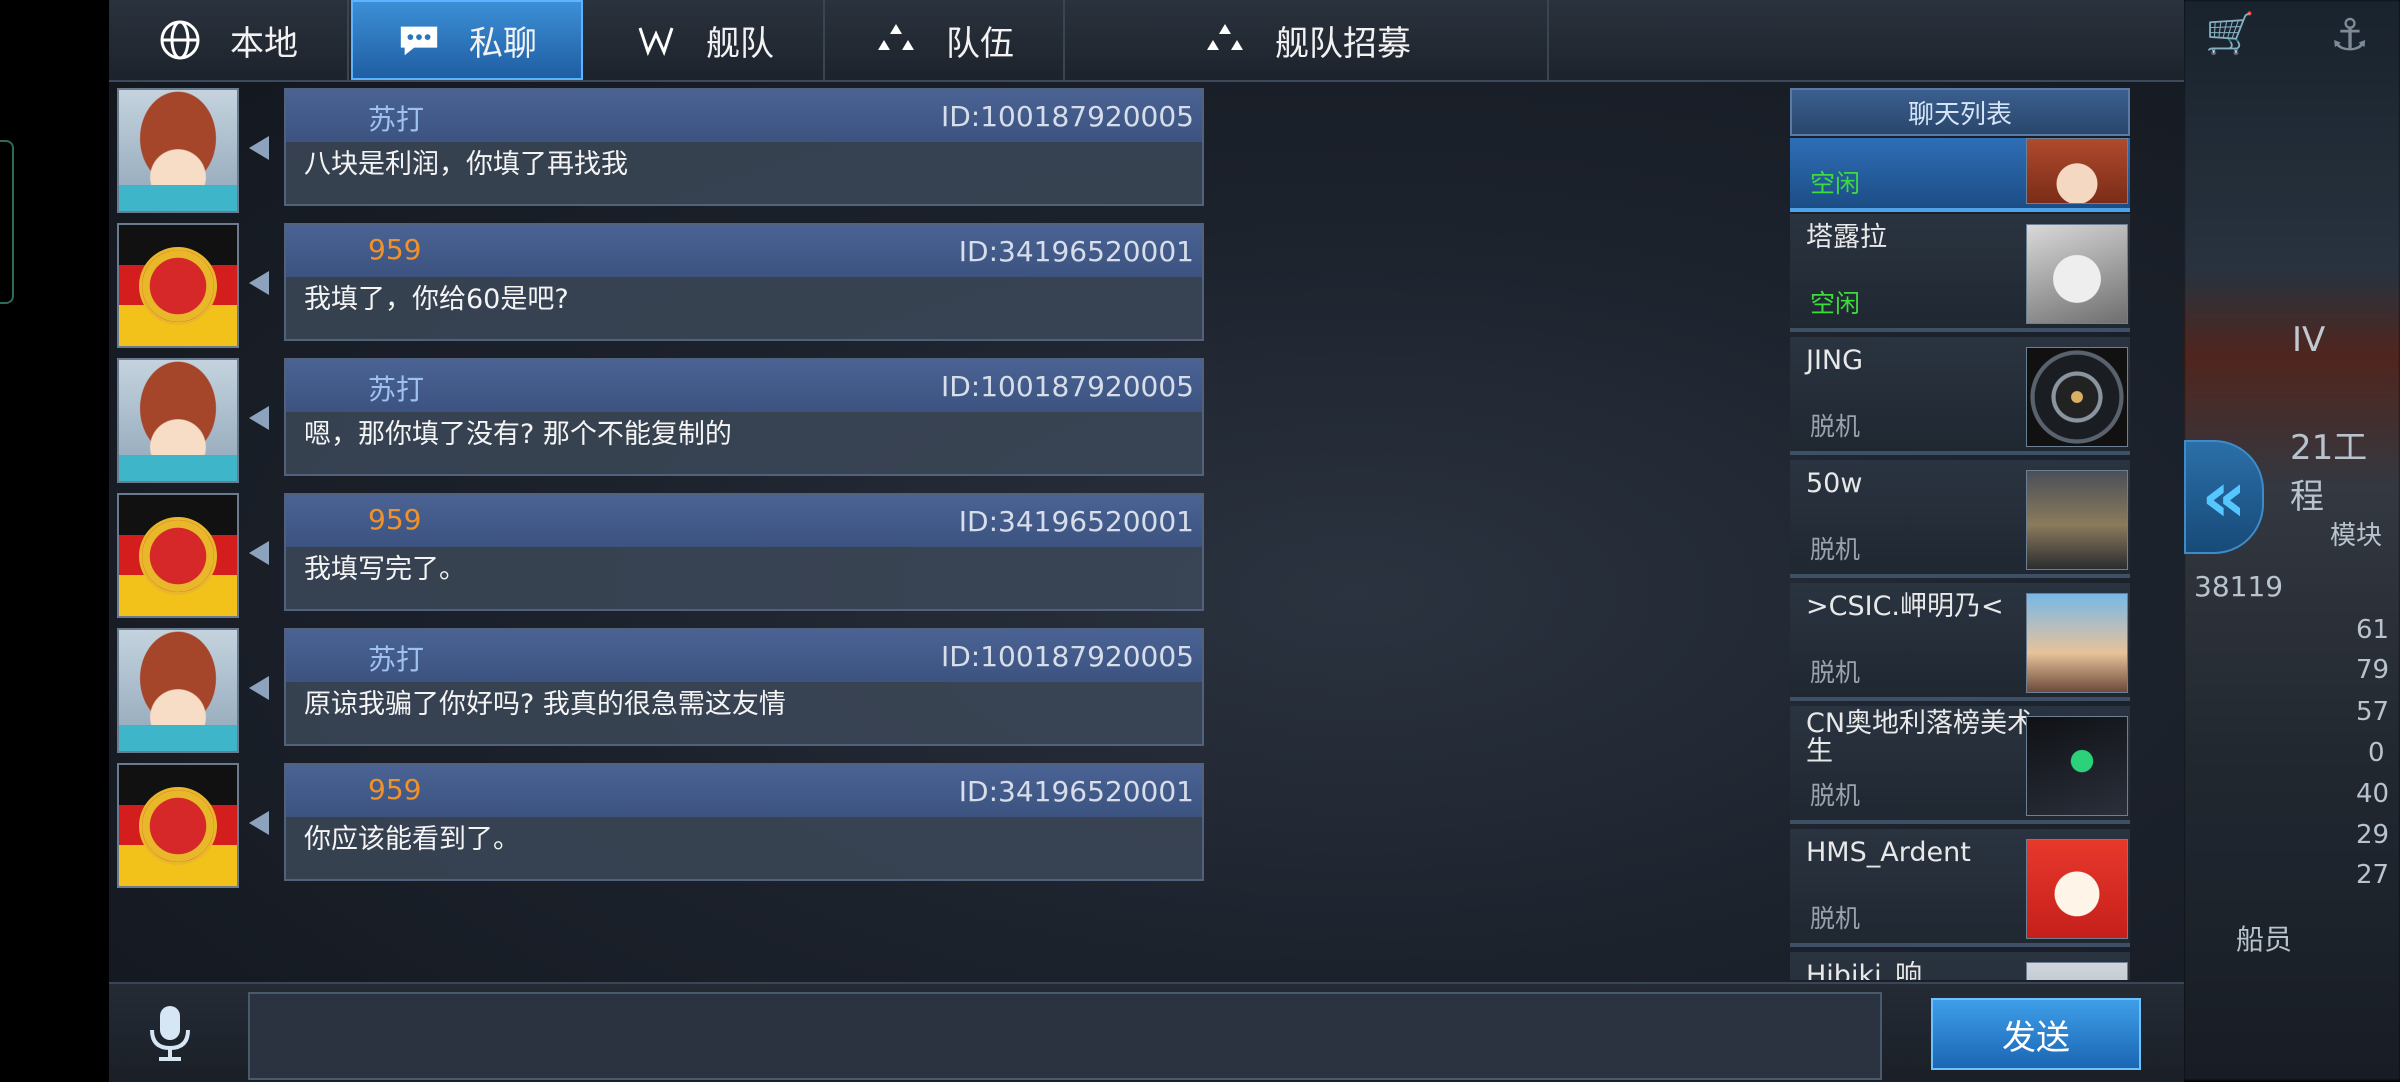 Image resolution: width=2400 pixels, height=1082 pixels. I want to click on stat-value: 29, so click(2373, 835).